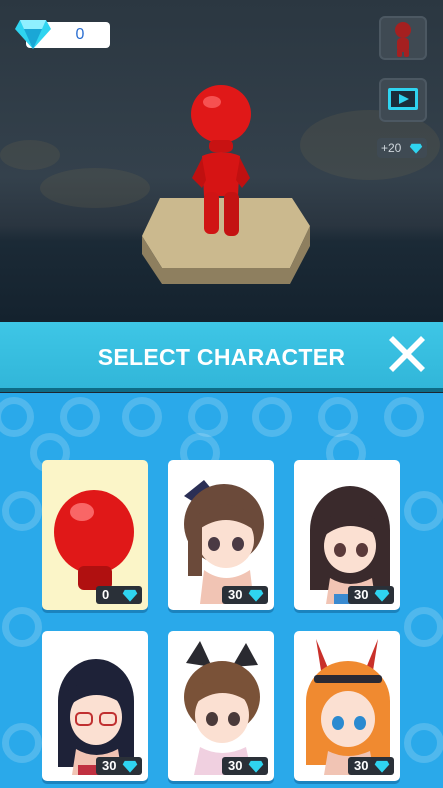 This screenshot has height=788, width=443. I want to click on character-card-red-stickman: 0, so click(95, 535).